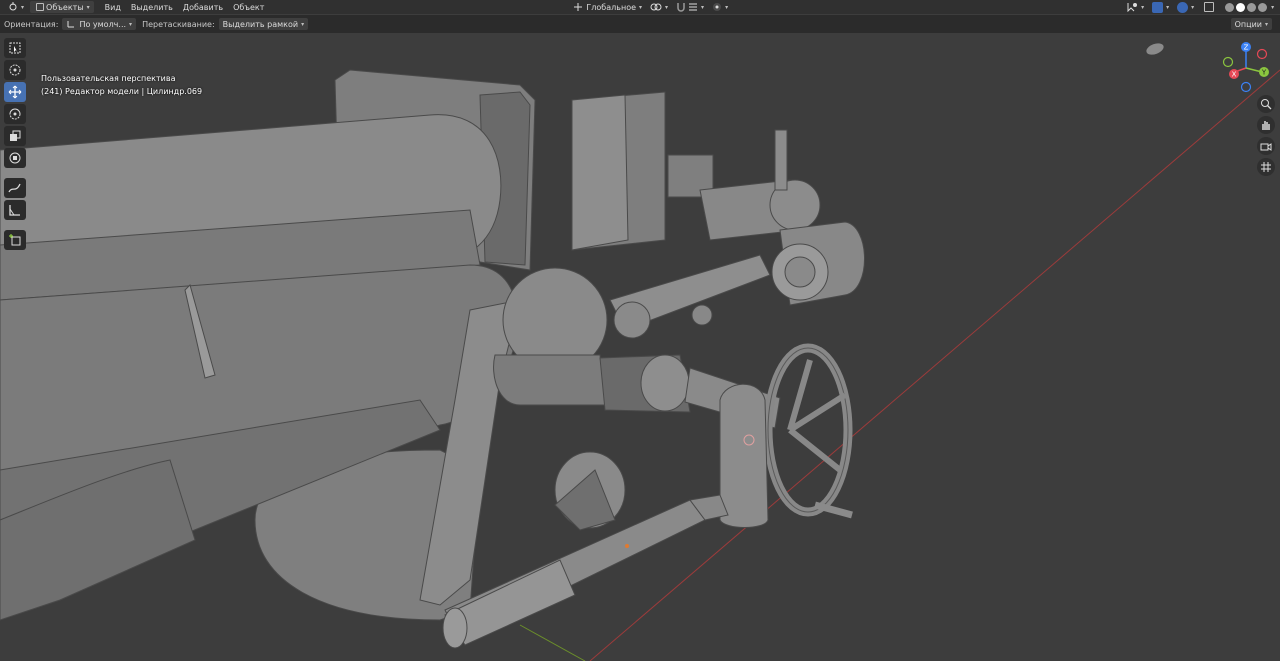 Image resolution: width=1280 pixels, height=661 pixels. What do you see at coordinates (108, 78) in the screenshot?
I see `perspective-label: Пользовательская перспектива` at bounding box center [108, 78].